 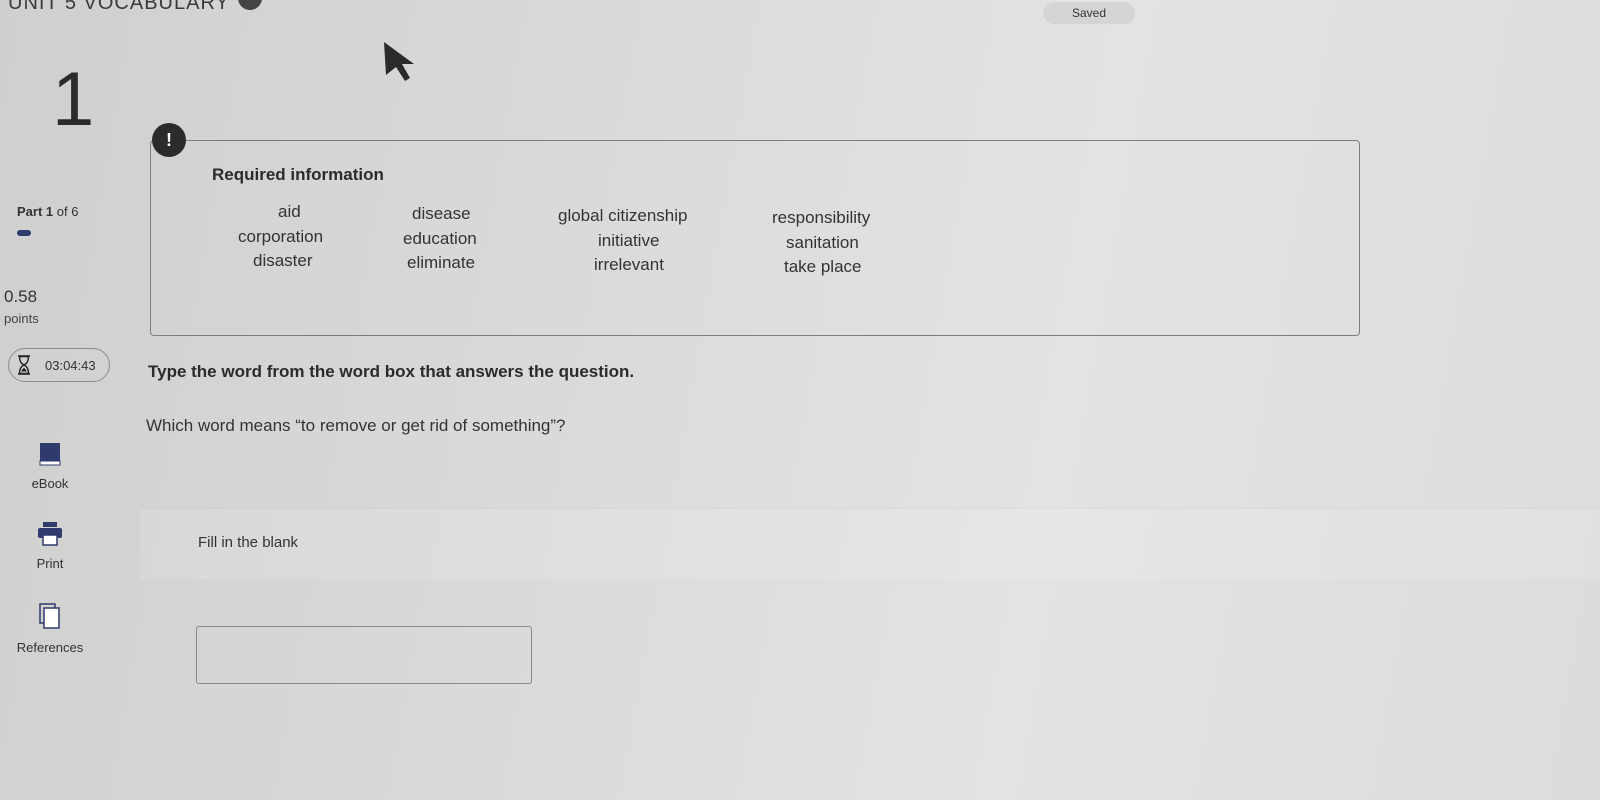 I want to click on references-button: References, so click(x=50, y=628).